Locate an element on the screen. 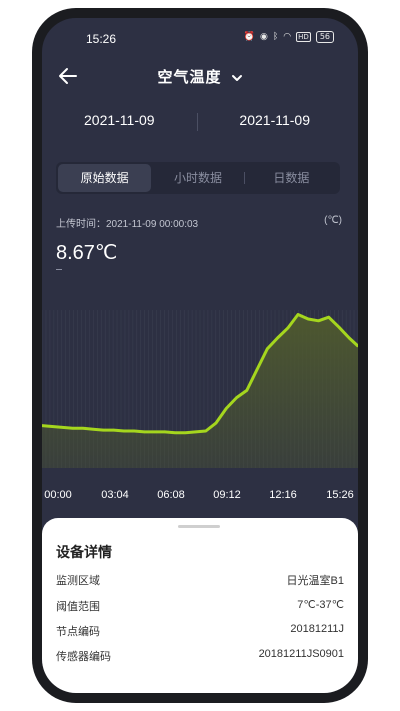 The image size is (400, 711). date-range: 2021-11-09 2021-11-09 is located at coordinates (200, 123).